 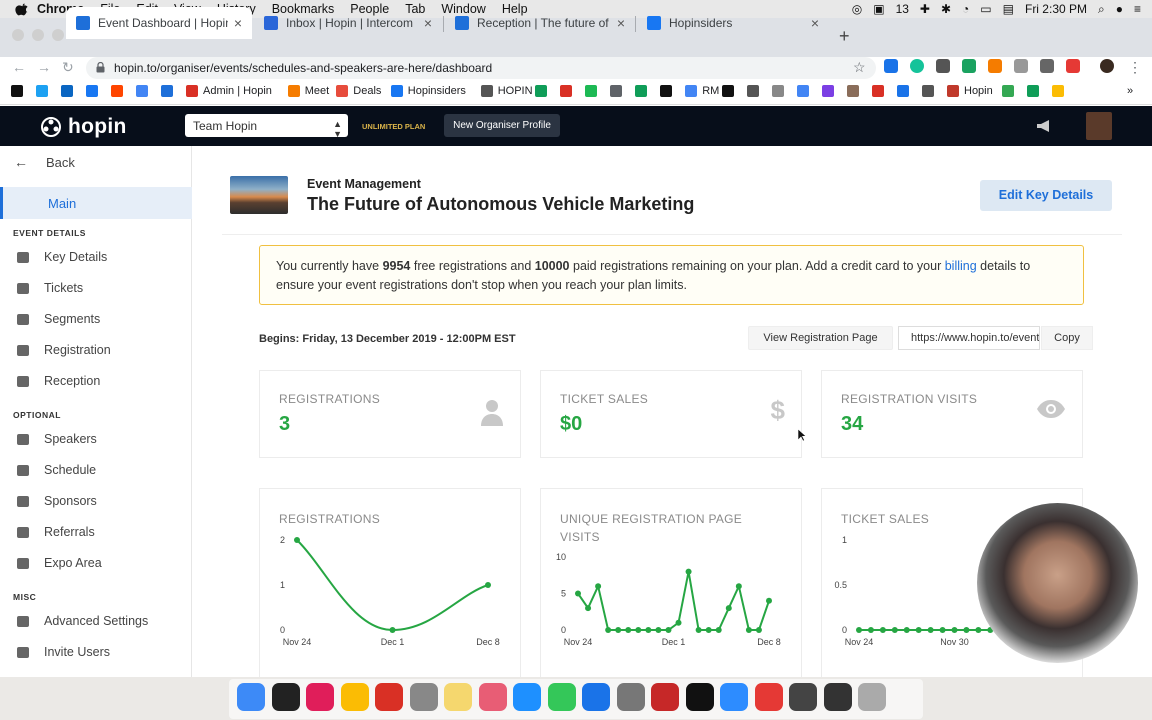 What do you see at coordinates (96, 439) in the screenshot?
I see `sidebar-item-speakers: Speakers` at bounding box center [96, 439].